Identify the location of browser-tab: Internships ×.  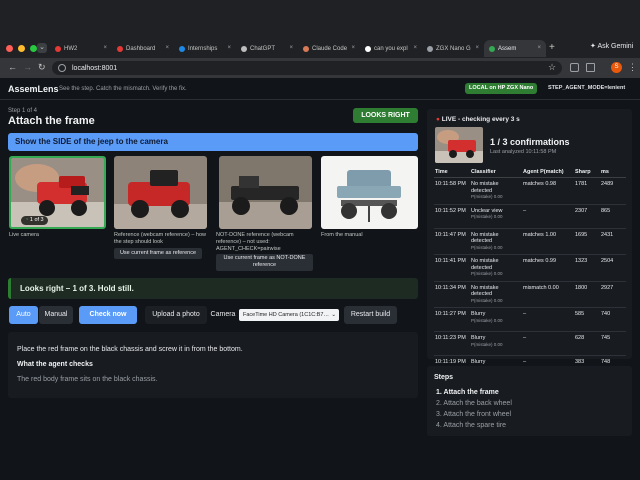
(205, 48).